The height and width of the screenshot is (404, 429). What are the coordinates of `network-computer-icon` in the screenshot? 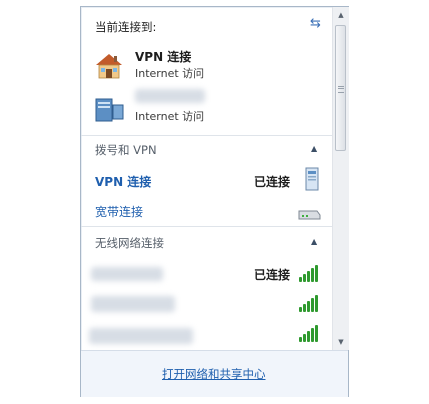 It's located at (109, 110).